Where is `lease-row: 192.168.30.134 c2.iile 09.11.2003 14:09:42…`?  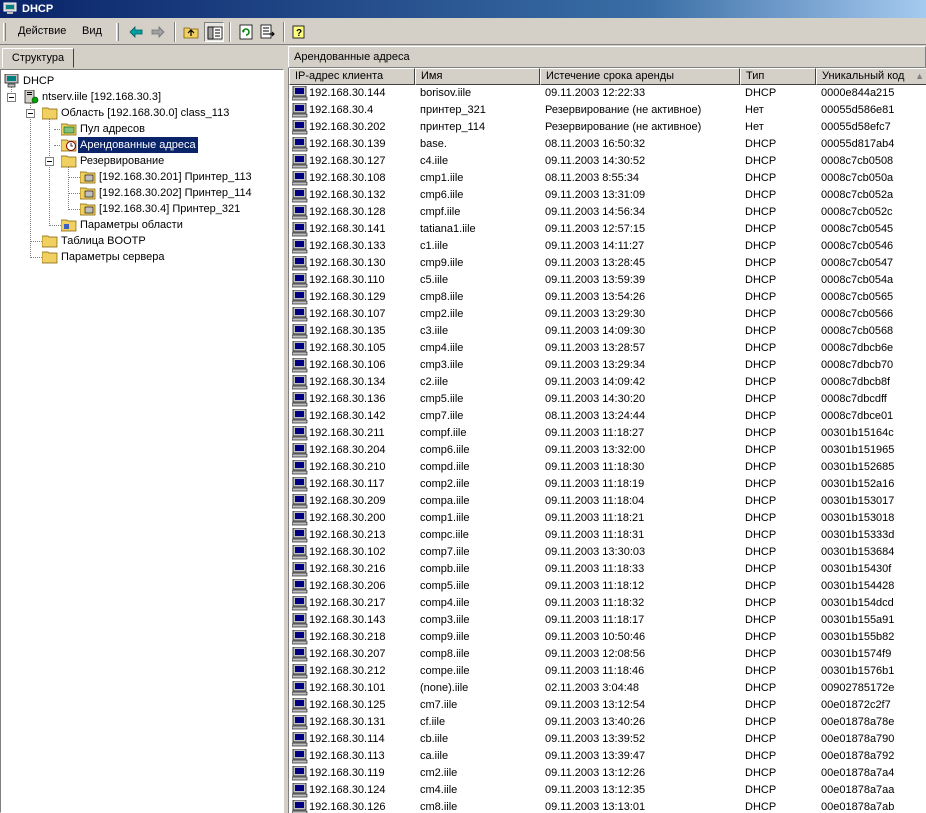
lease-row: 192.168.30.134 c2.iile 09.11.2003 14:09:42… is located at coordinates (607, 382).